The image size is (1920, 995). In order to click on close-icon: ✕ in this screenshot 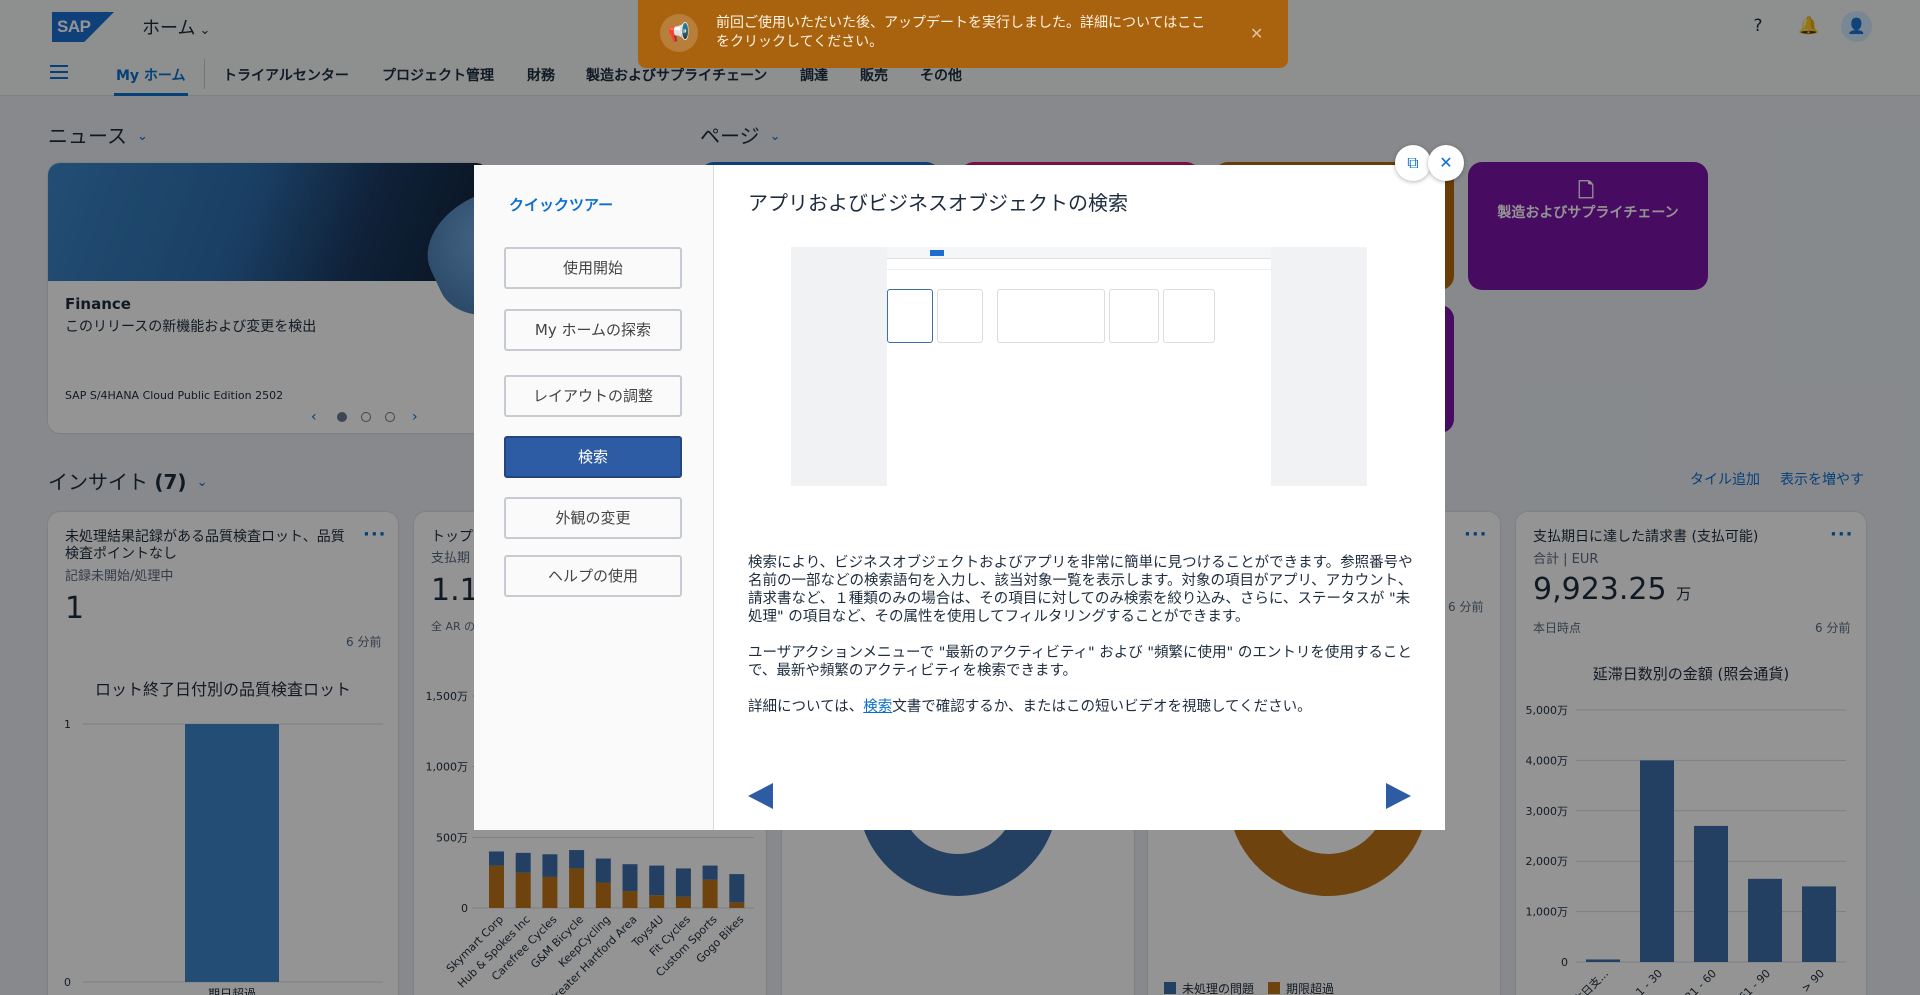, I will do `click(1256, 33)`.